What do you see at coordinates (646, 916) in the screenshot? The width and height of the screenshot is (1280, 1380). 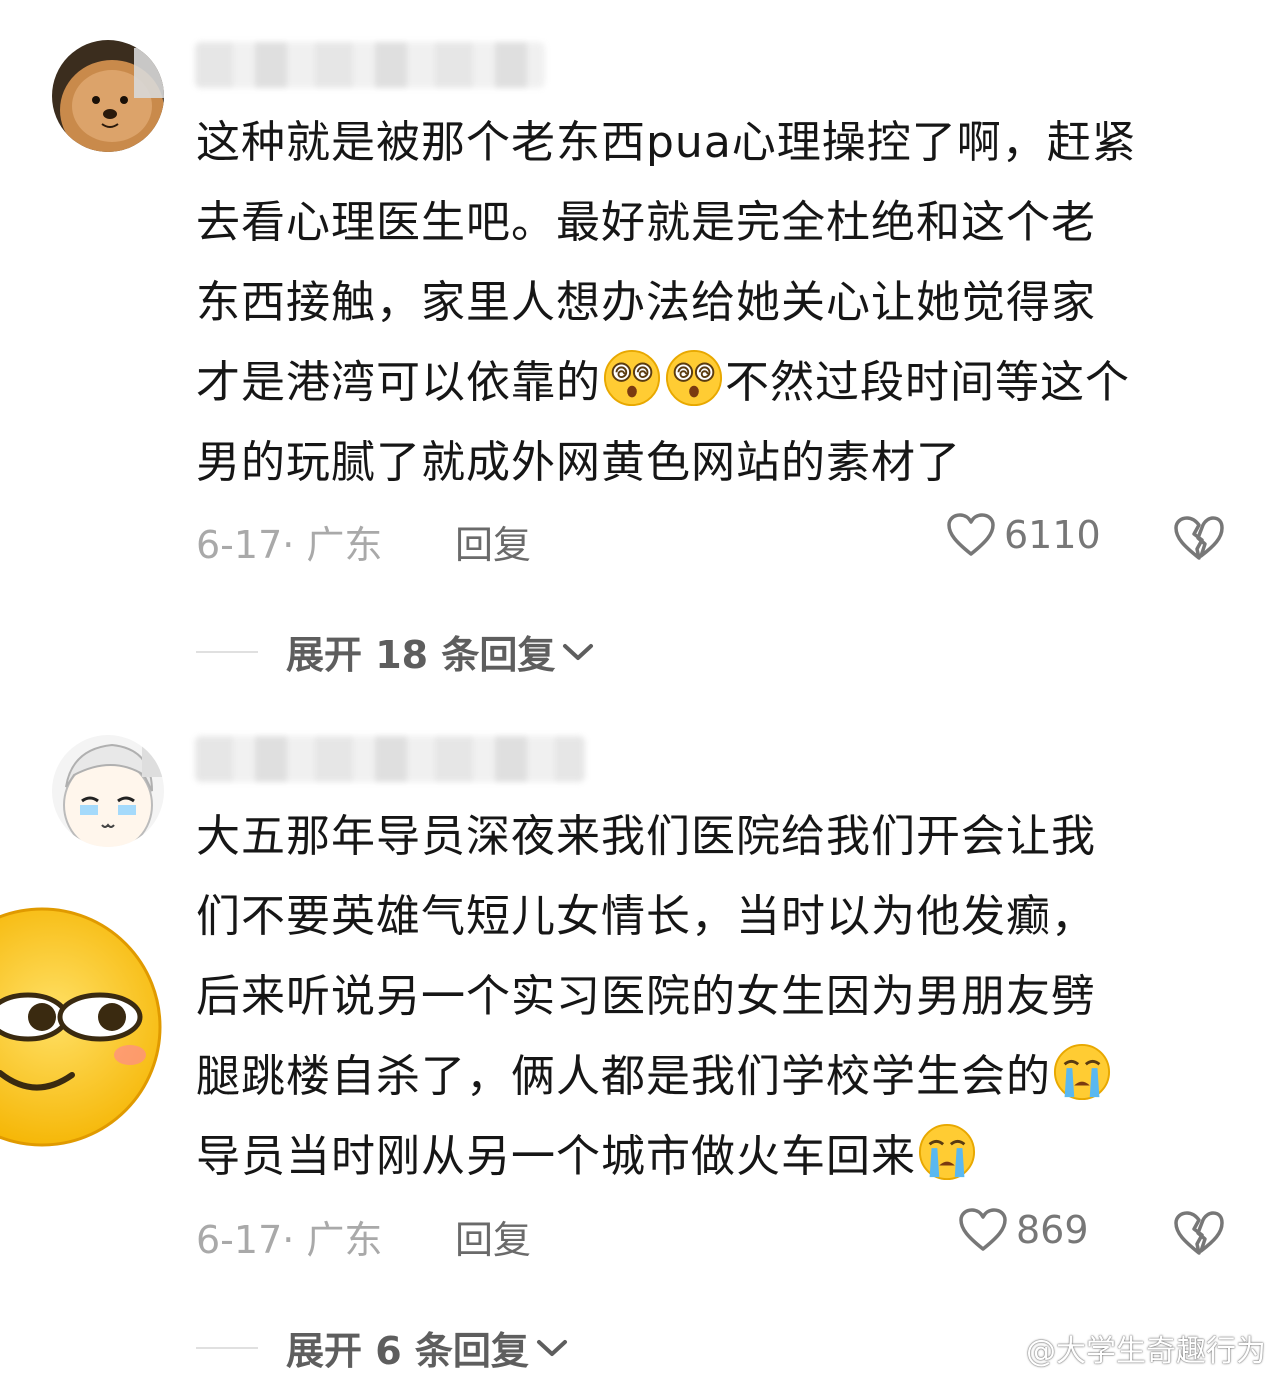 I see `comment-line: 们不要英雄气短儿女情长，当时以为他发癫，` at bounding box center [646, 916].